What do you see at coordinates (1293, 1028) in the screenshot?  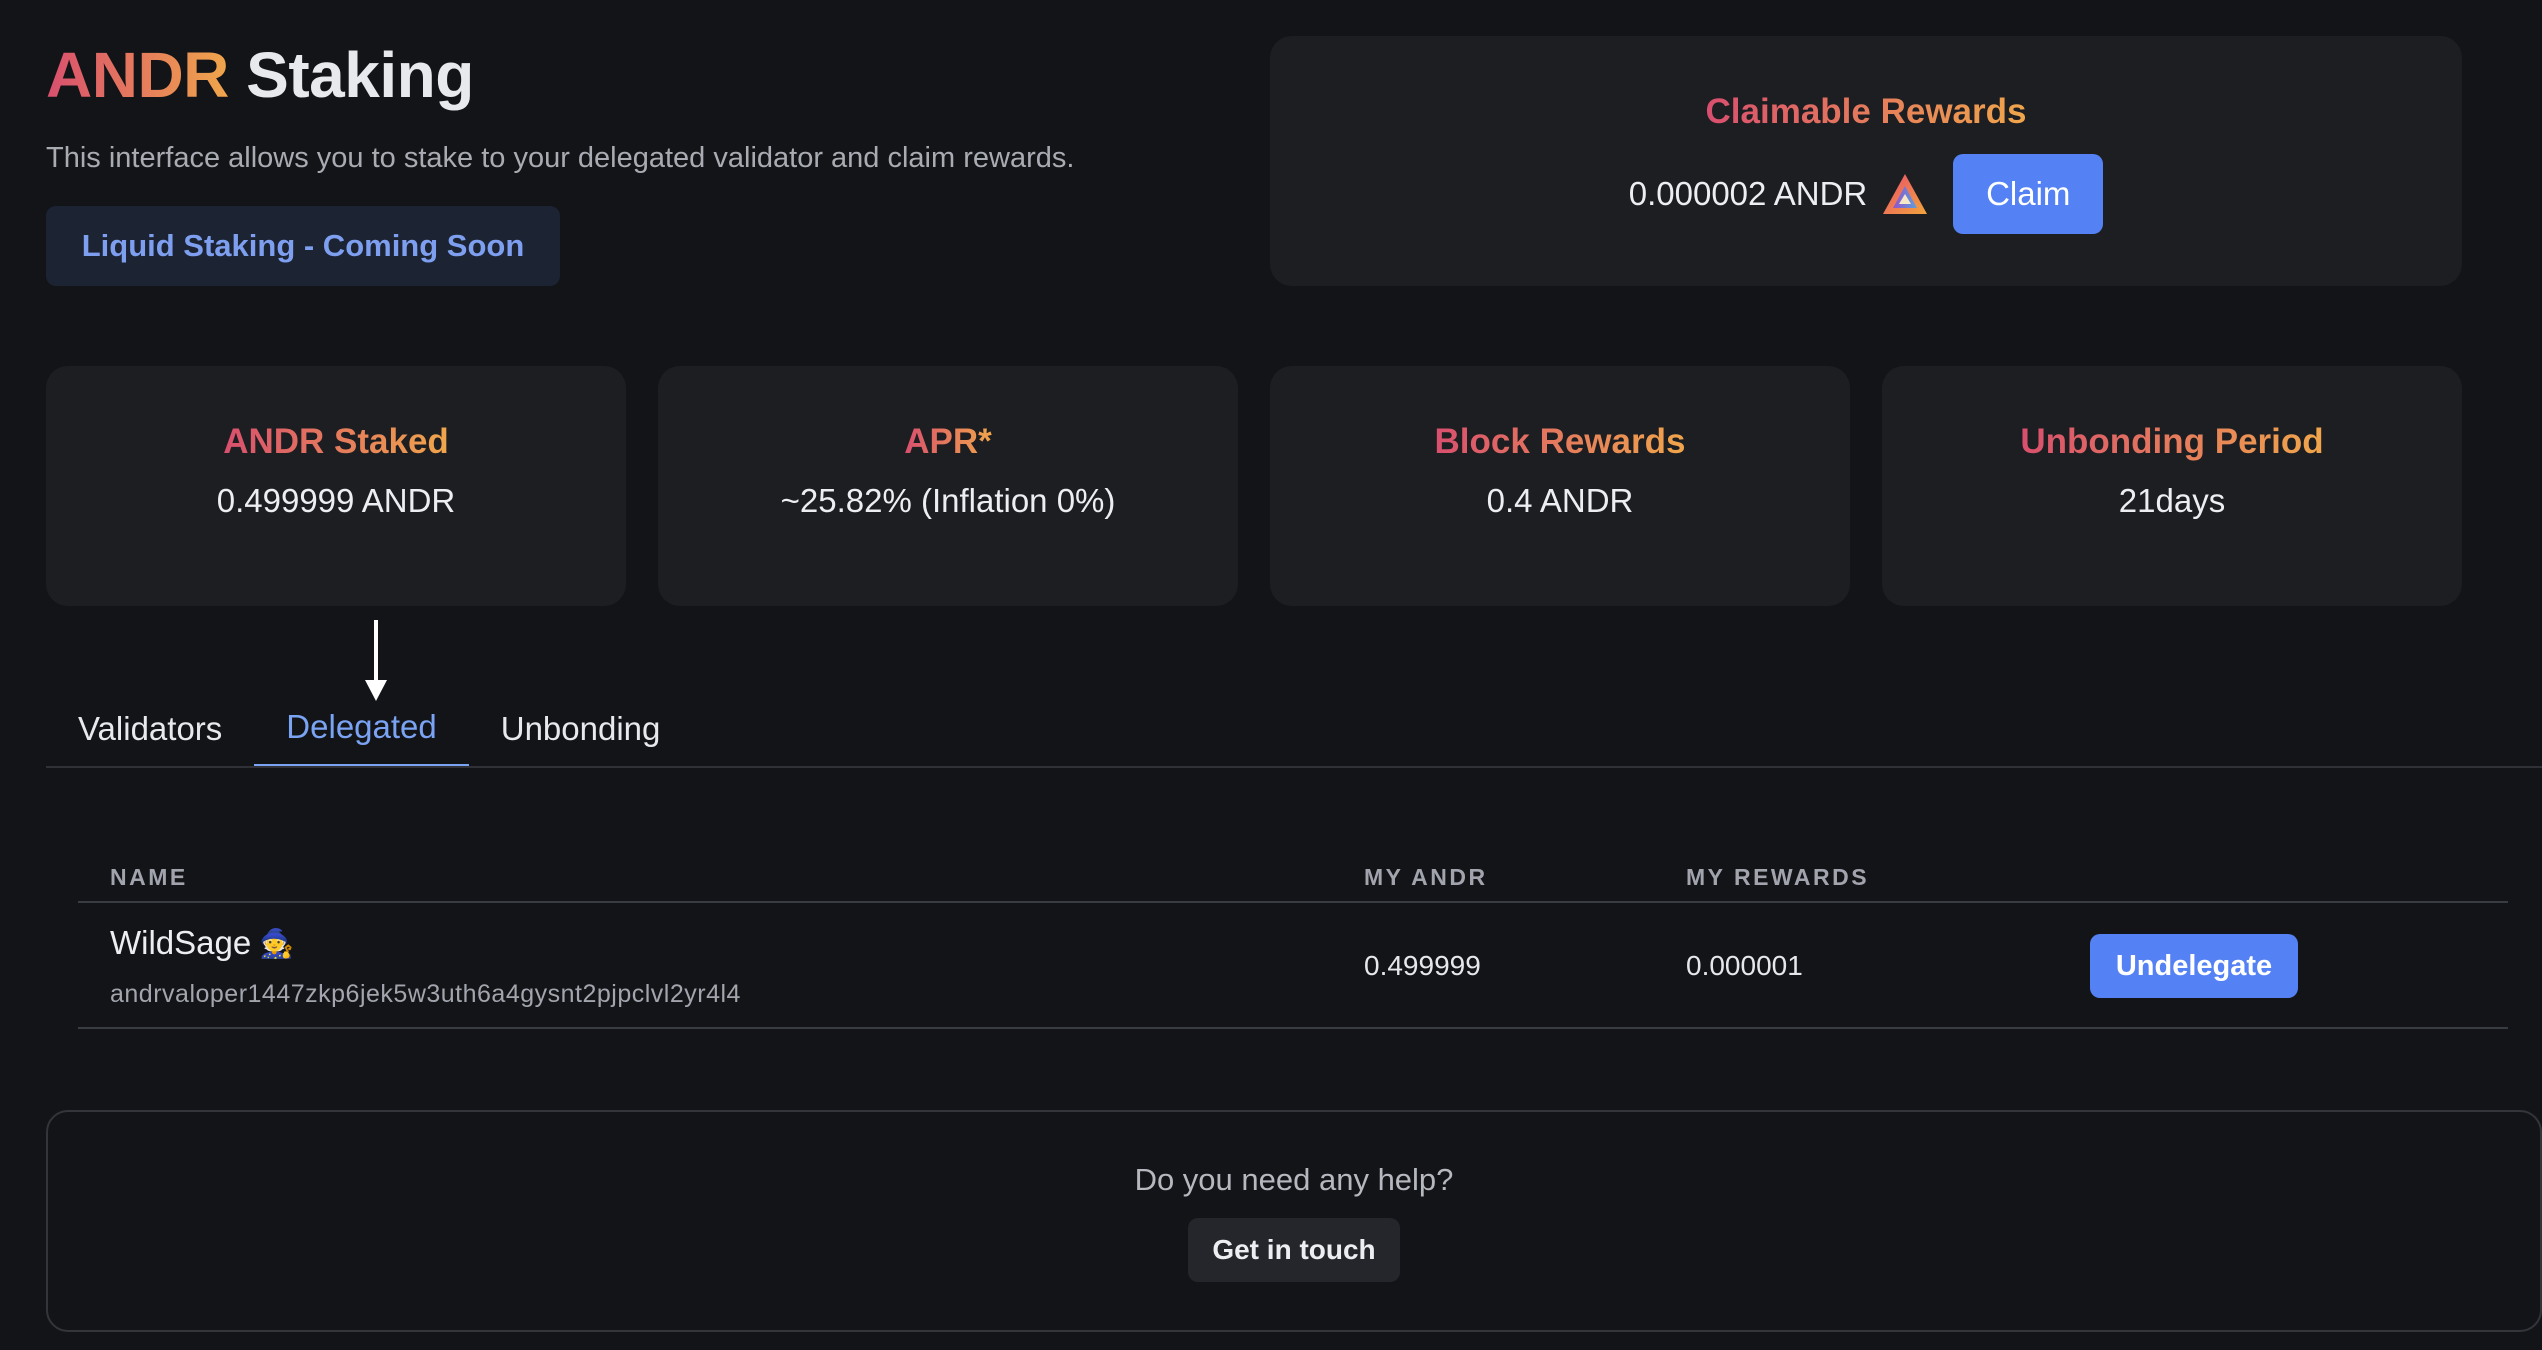 I see `table-row-divider` at bounding box center [1293, 1028].